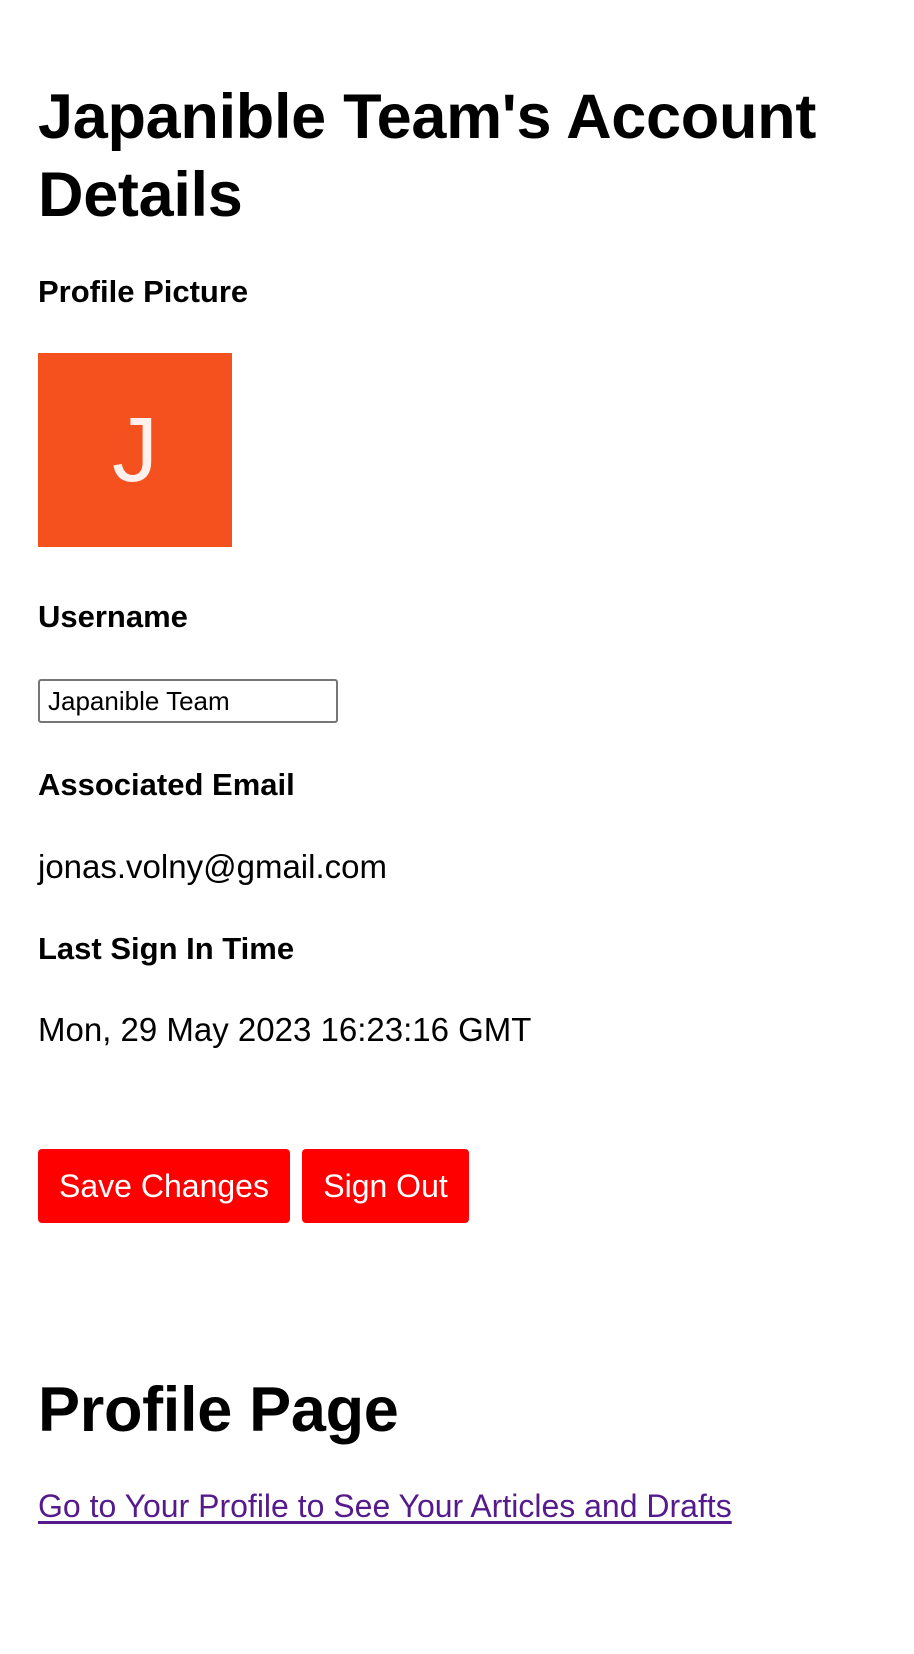 Image resolution: width=914 pixels, height=1654 pixels. What do you see at coordinates (427, 156) in the screenshot?
I see `page-title: Japanible Team's Account Details` at bounding box center [427, 156].